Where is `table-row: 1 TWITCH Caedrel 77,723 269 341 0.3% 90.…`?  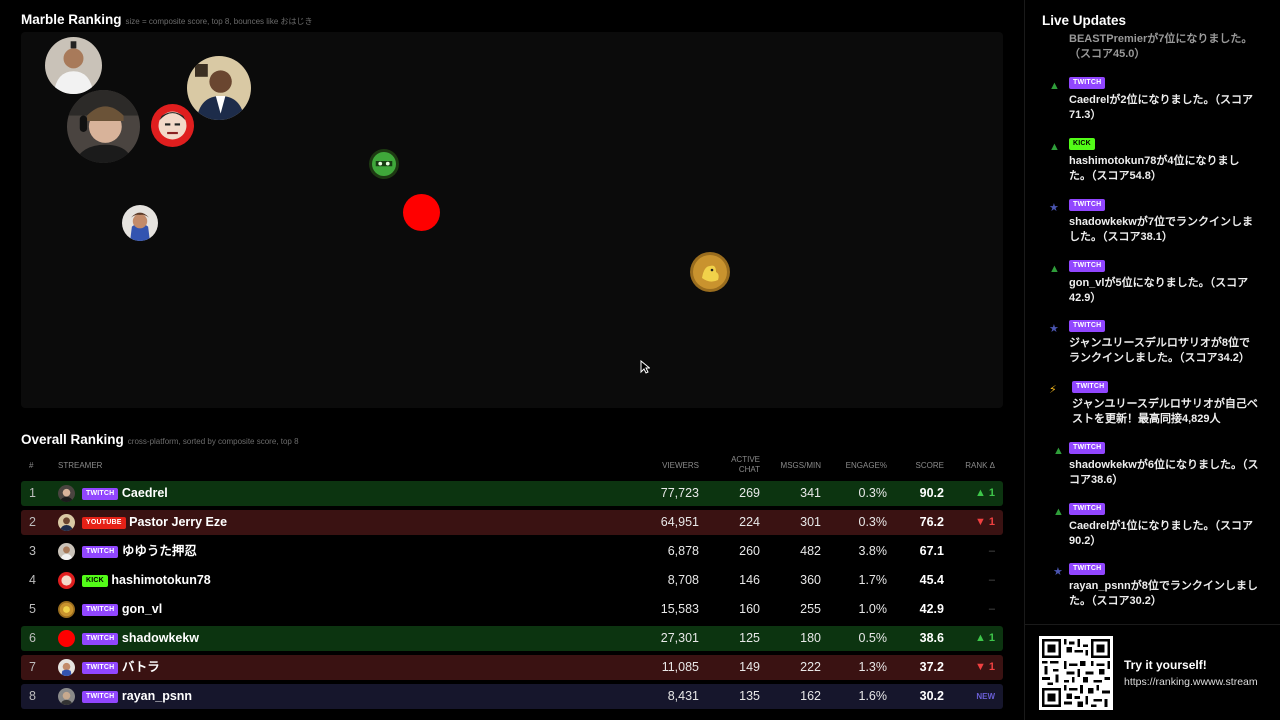
table-row: 1 TWITCH Caedrel 77,723 269 341 0.3% 90.… is located at coordinates (512, 493).